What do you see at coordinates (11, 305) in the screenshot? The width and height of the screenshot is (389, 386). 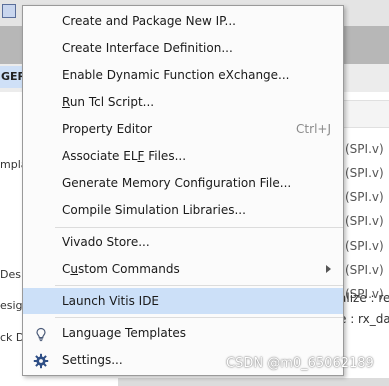 I see `left-panel-text: esig` at bounding box center [11, 305].